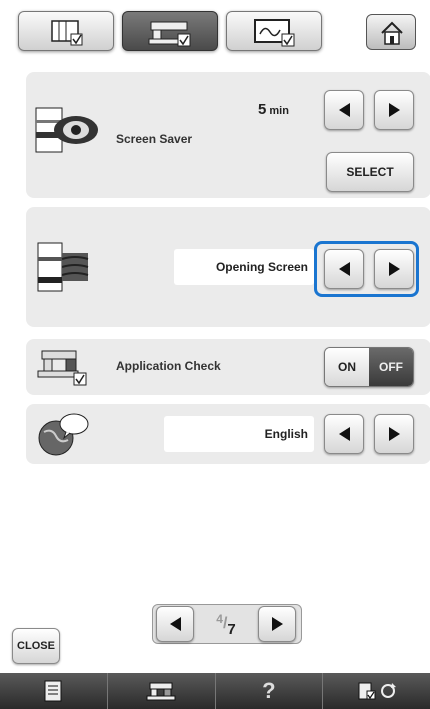 The height and width of the screenshot is (709, 430). I want to click on embroidery-frame-icon, so click(274, 33).